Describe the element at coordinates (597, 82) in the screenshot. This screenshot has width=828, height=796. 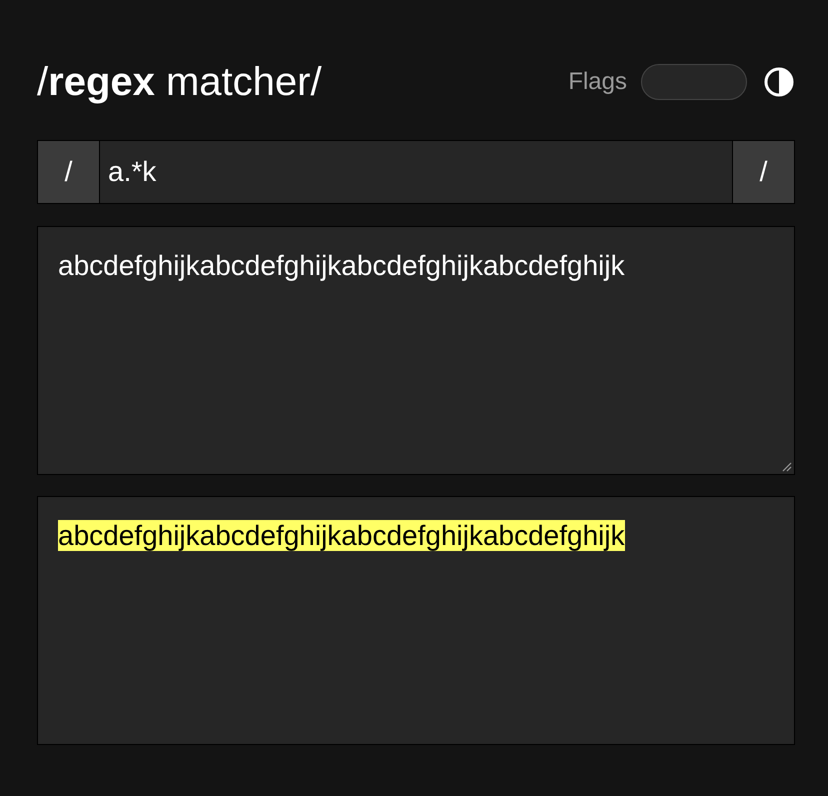
I see `flags-label: Flags` at that location.